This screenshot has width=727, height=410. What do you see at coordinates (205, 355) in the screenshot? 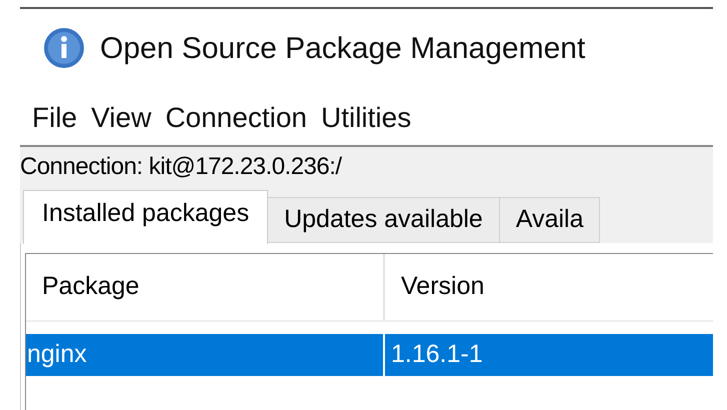
I see `table-cell: nginx` at bounding box center [205, 355].